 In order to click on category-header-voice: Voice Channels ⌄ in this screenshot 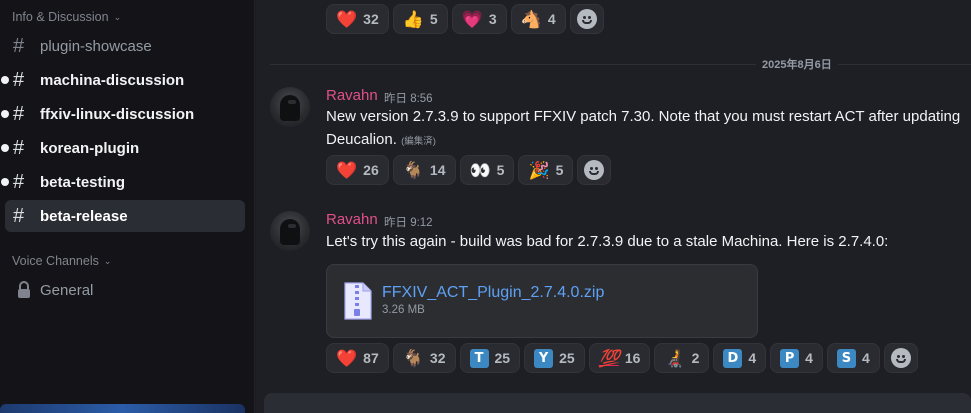, I will do `click(61, 261)`.